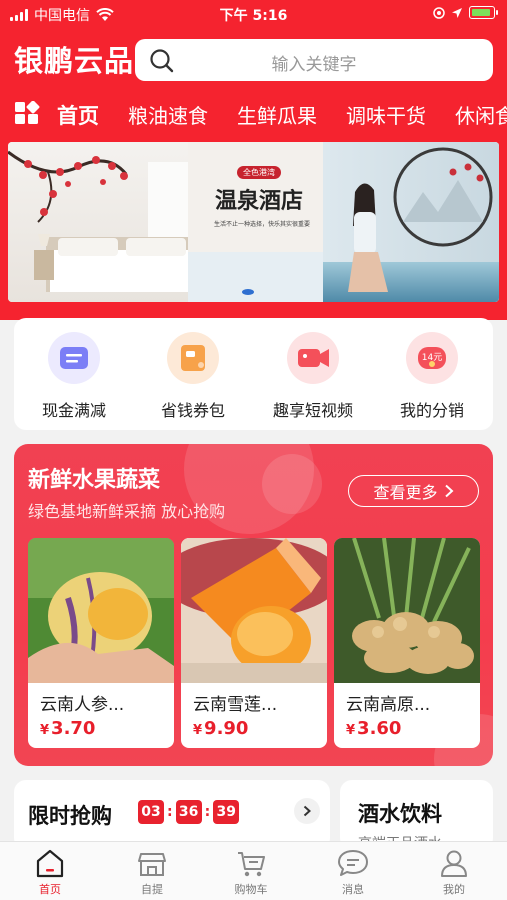 Image resolution: width=507 pixels, height=900 pixels. Describe the element at coordinates (68, 728) in the screenshot. I see `product-price: ¥3.70` at that location.